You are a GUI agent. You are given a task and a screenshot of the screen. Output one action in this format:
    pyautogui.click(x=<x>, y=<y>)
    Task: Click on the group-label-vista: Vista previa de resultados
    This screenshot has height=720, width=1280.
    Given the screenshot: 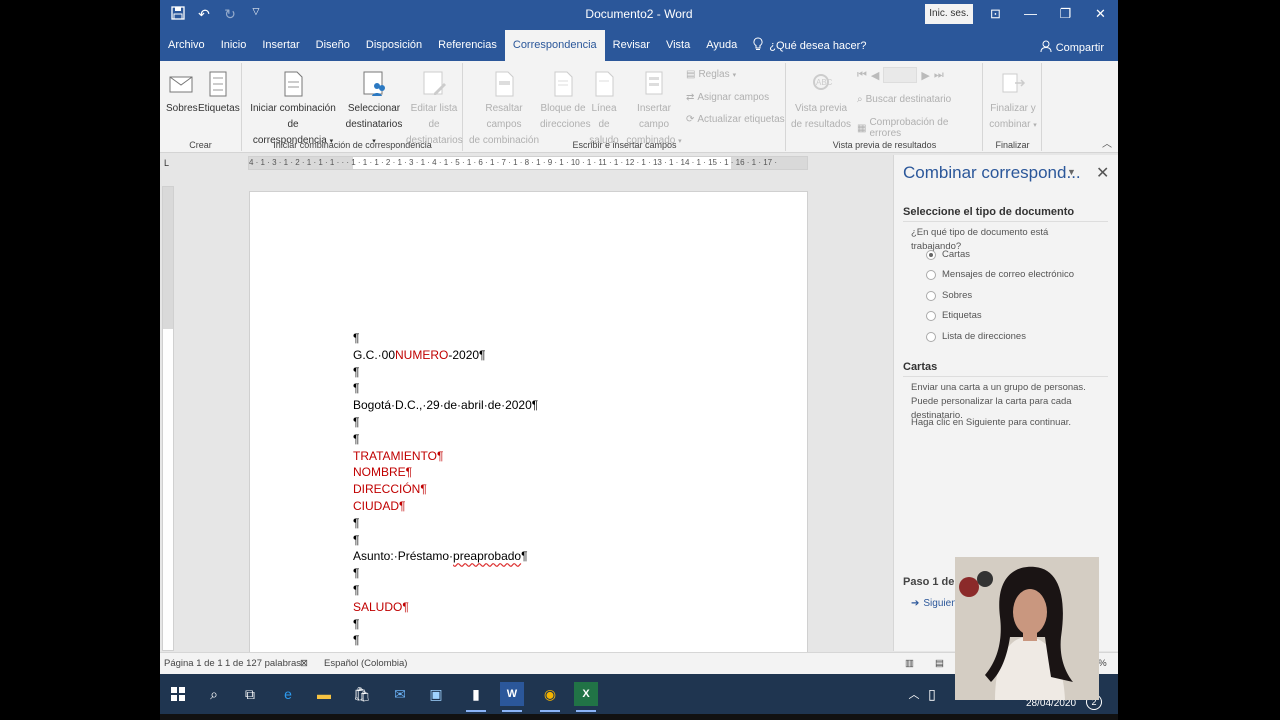 What is the action you would take?
    pyautogui.click(x=884, y=145)
    